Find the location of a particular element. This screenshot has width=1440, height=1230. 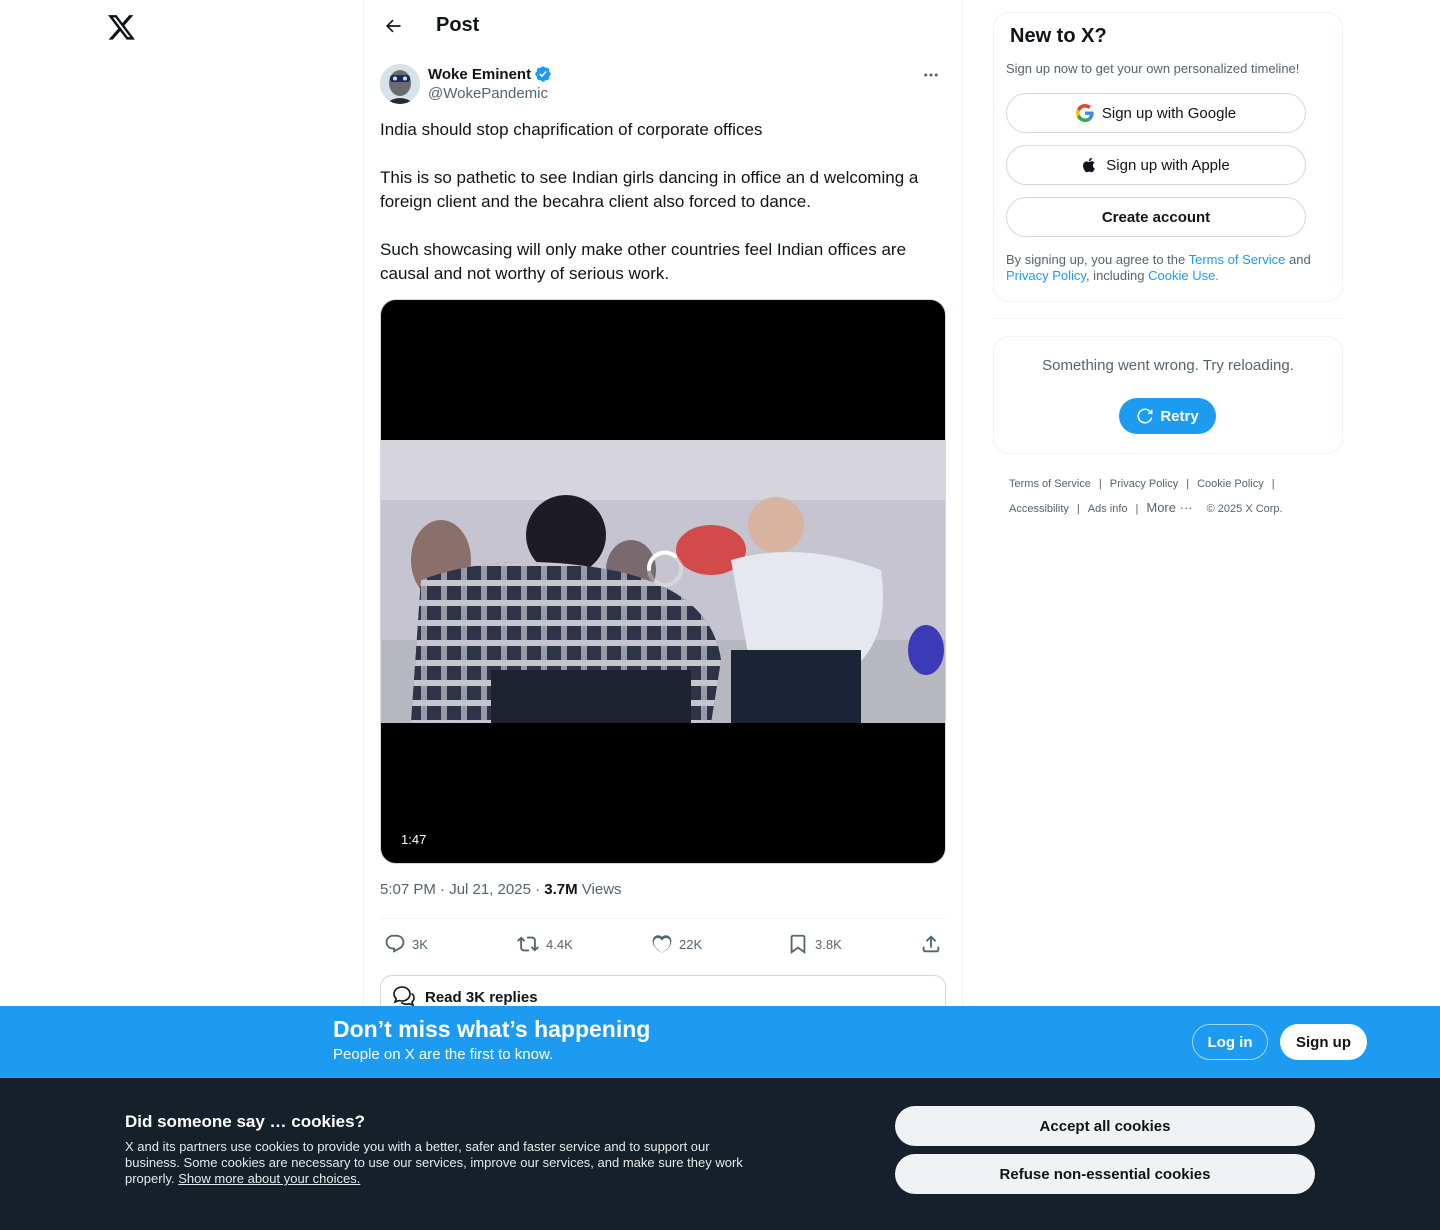

back-arrow-icon is located at coordinates (393, 26).